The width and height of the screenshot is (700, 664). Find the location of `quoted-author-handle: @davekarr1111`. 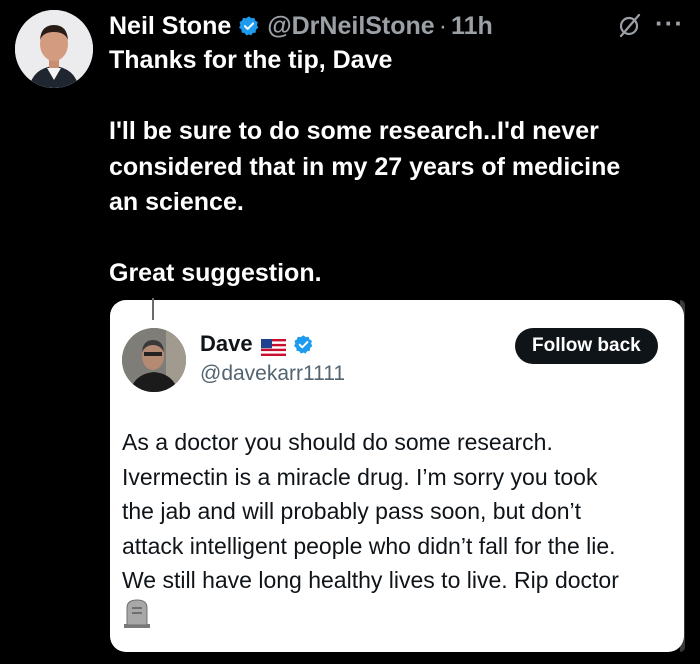

quoted-author-handle: @davekarr1111 is located at coordinates (272, 374).